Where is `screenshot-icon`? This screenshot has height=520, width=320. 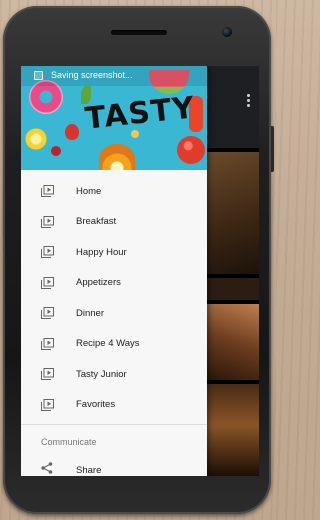 screenshot-icon is located at coordinates (38, 75).